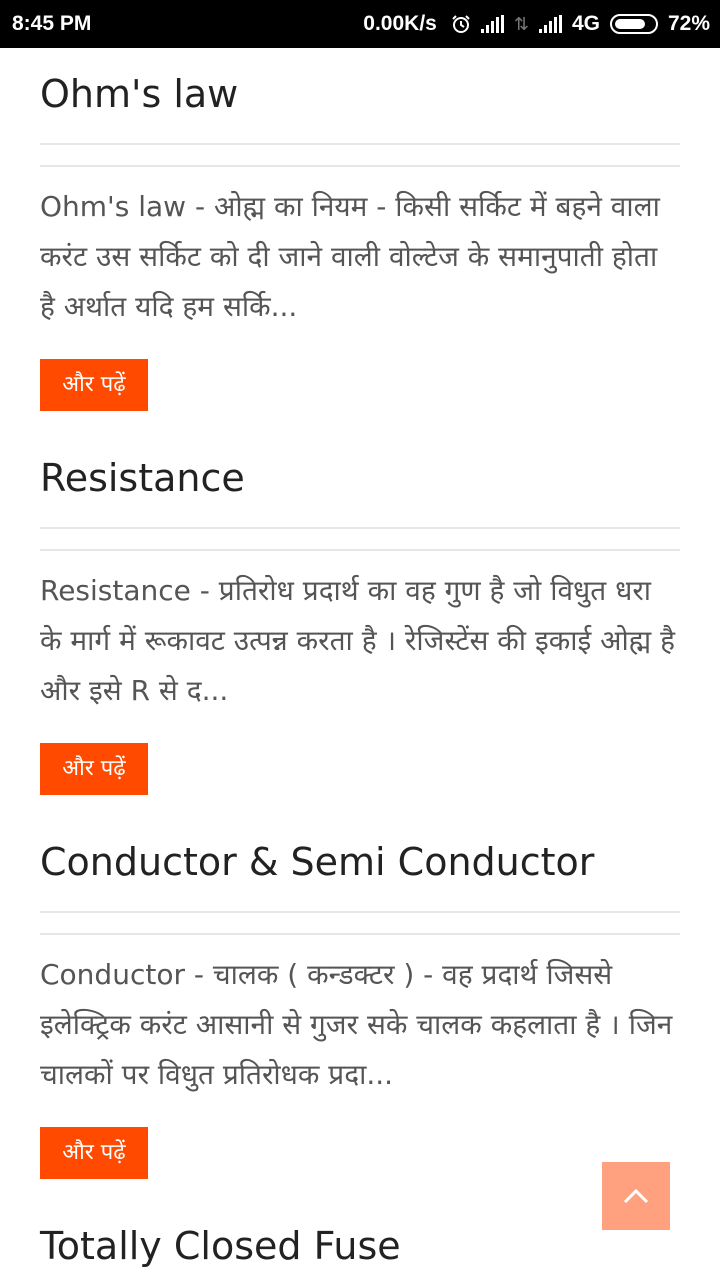 The height and width of the screenshot is (1280, 720). I want to click on article-item: Totally Closed Fuse, so click(360, 1246).